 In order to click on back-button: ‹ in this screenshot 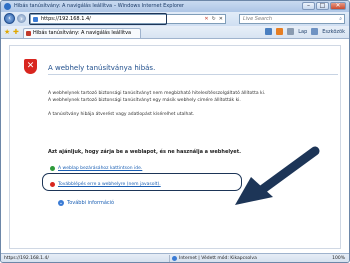, I will do `click(9, 18)`.